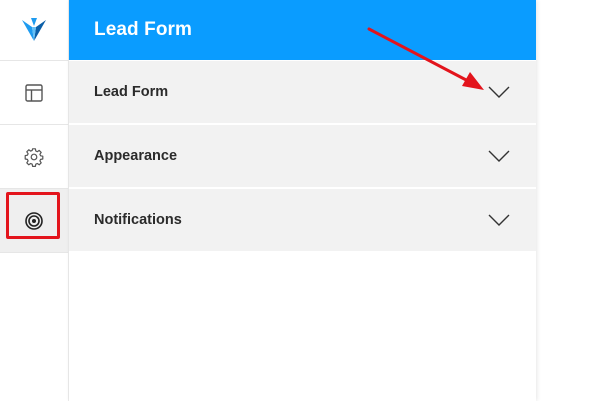 This screenshot has width=596, height=401. I want to click on logo-icon, so click(34, 29).